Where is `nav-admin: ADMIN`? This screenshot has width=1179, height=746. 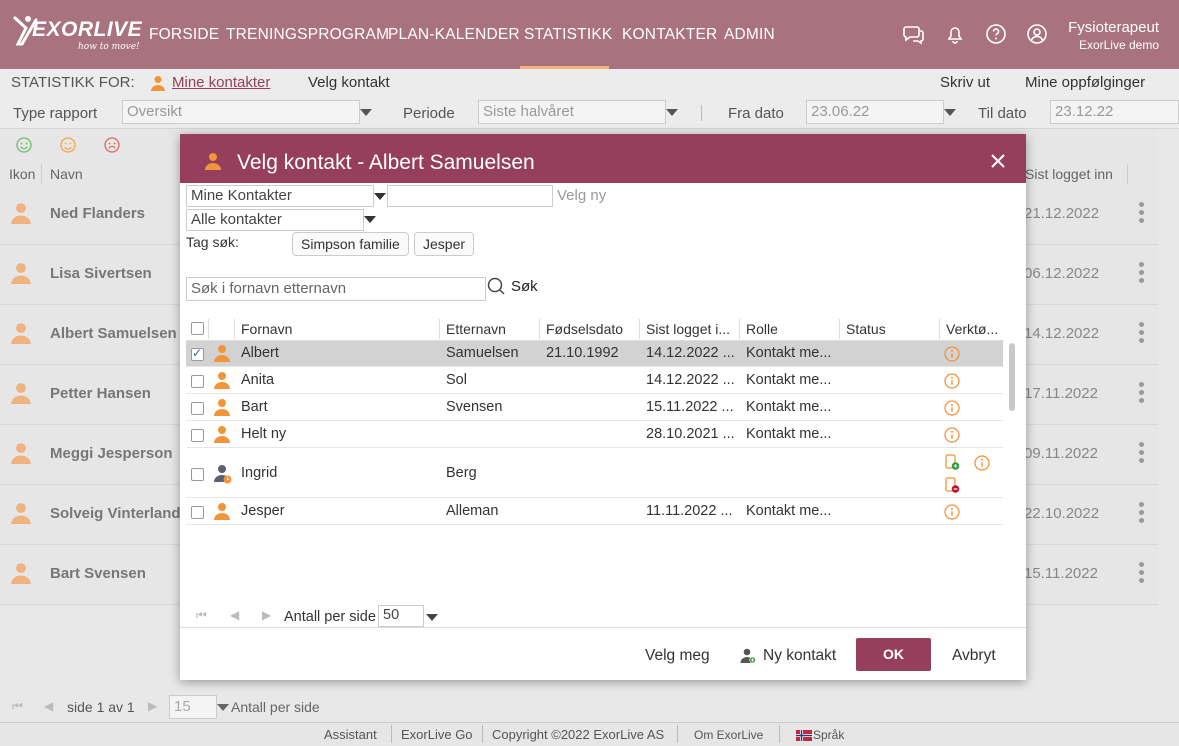 nav-admin: ADMIN is located at coordinates (749, 35).